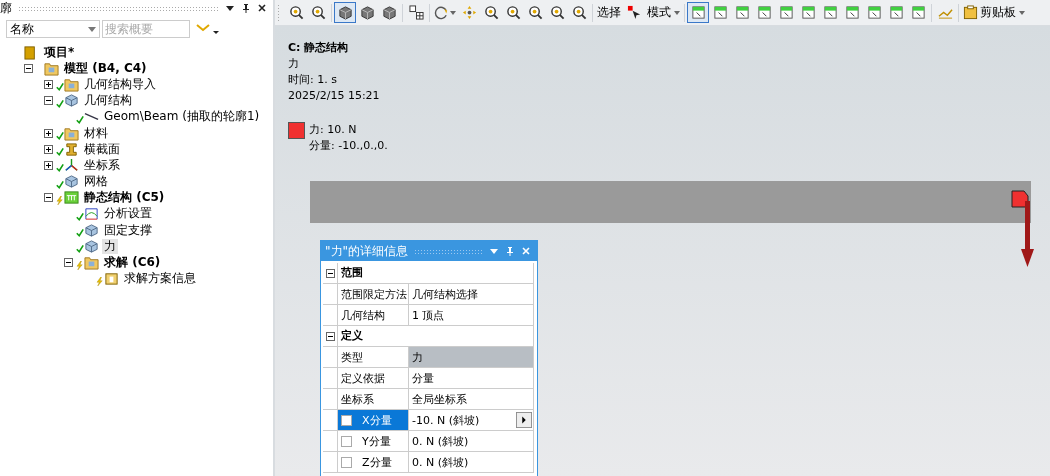 This screenshot has width=1050, height=476. I want to click on analysis-icon, so click(91, 214).